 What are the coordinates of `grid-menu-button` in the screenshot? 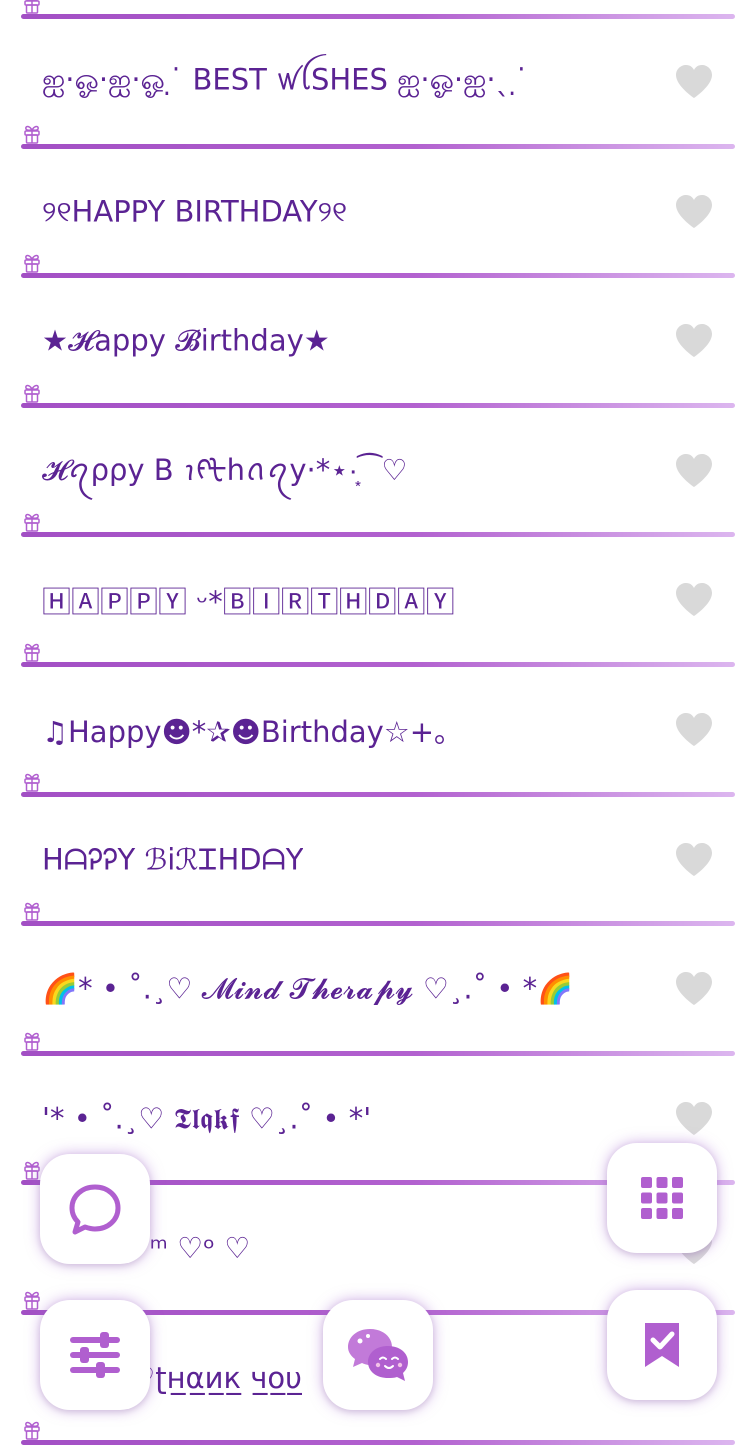 It's located at (662, 1198).